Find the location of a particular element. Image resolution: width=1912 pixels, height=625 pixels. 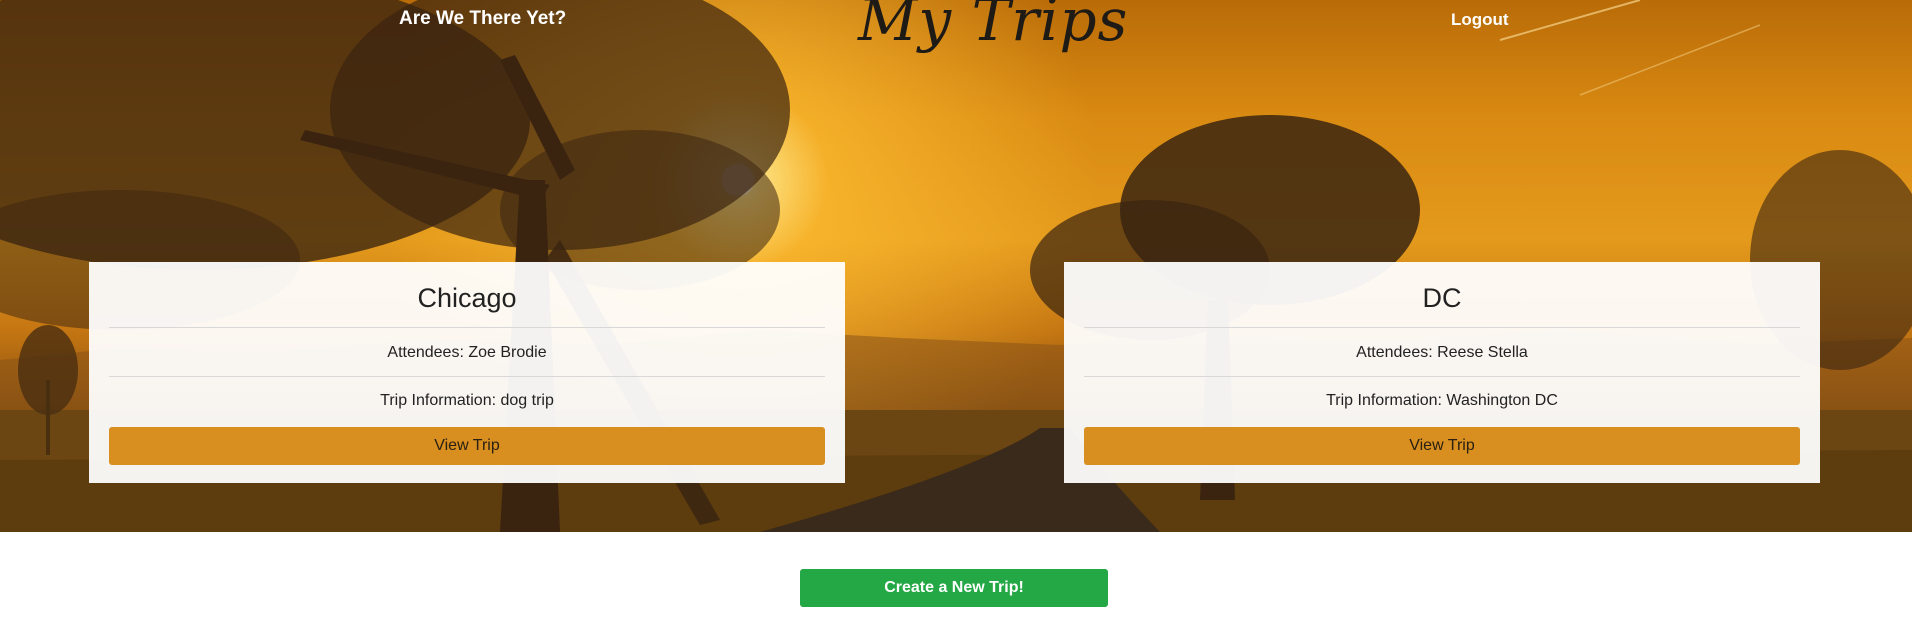

create-trip-button: Create a New Trip! is located at coordinates (954, 588).